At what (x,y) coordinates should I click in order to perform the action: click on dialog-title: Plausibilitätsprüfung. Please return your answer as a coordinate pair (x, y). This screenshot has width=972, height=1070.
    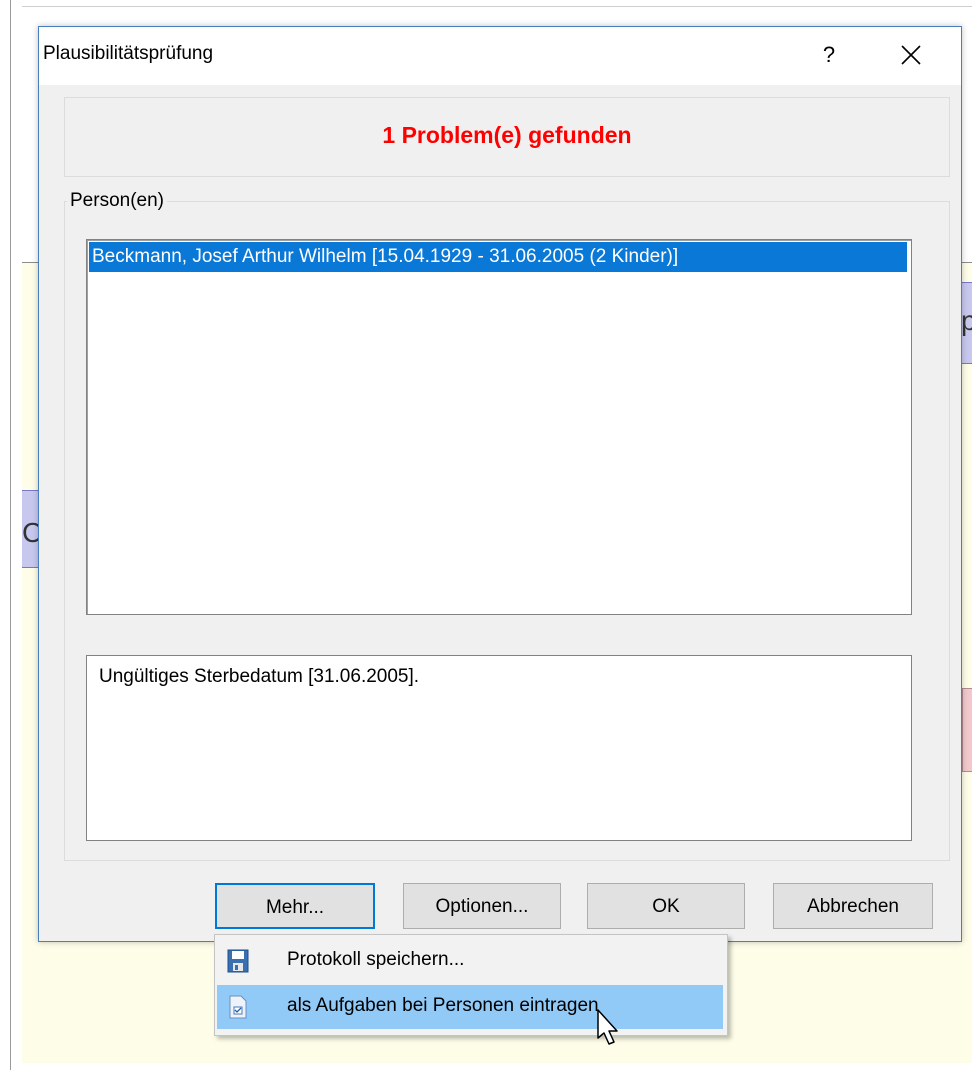
    Looking at the image, I should click on (128, 53).